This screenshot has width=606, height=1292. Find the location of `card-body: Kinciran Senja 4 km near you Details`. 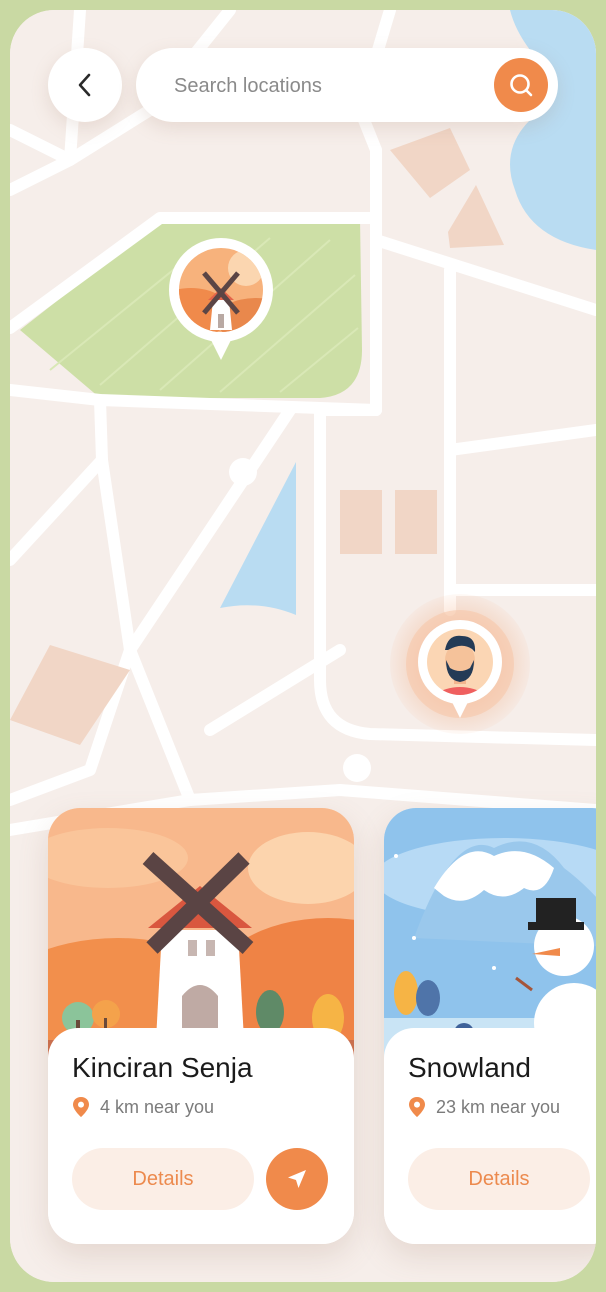

card-body: Kinciran Senja 4 km near you Details is located at coordinates (201, 1136).